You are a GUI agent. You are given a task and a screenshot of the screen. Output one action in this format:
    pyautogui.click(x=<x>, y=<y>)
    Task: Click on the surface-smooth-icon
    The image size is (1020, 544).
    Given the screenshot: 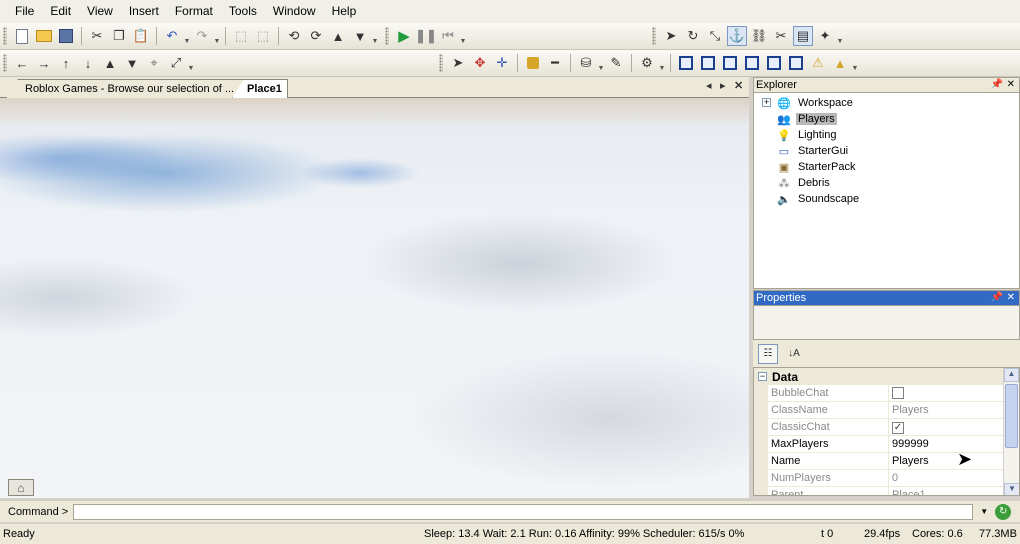 What is the action you would take?
    pyautogui.click(x=686, y=63)
    